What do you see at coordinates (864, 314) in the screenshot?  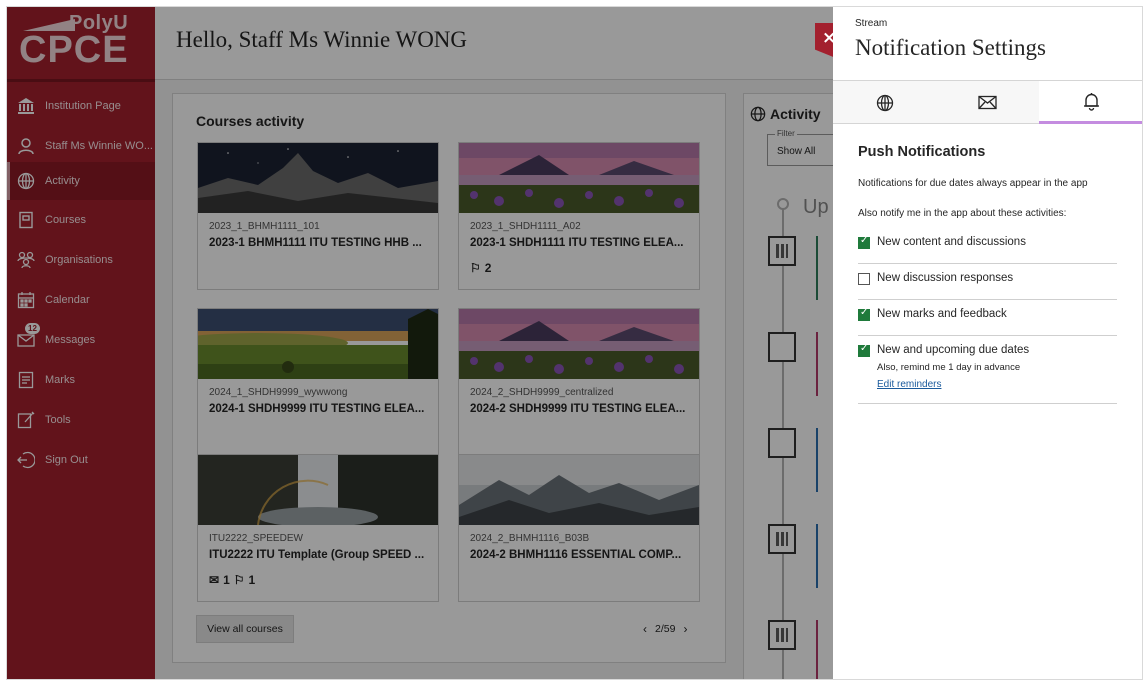 I see `marks-feedback-checkbox` at bounding box center [864, 314].